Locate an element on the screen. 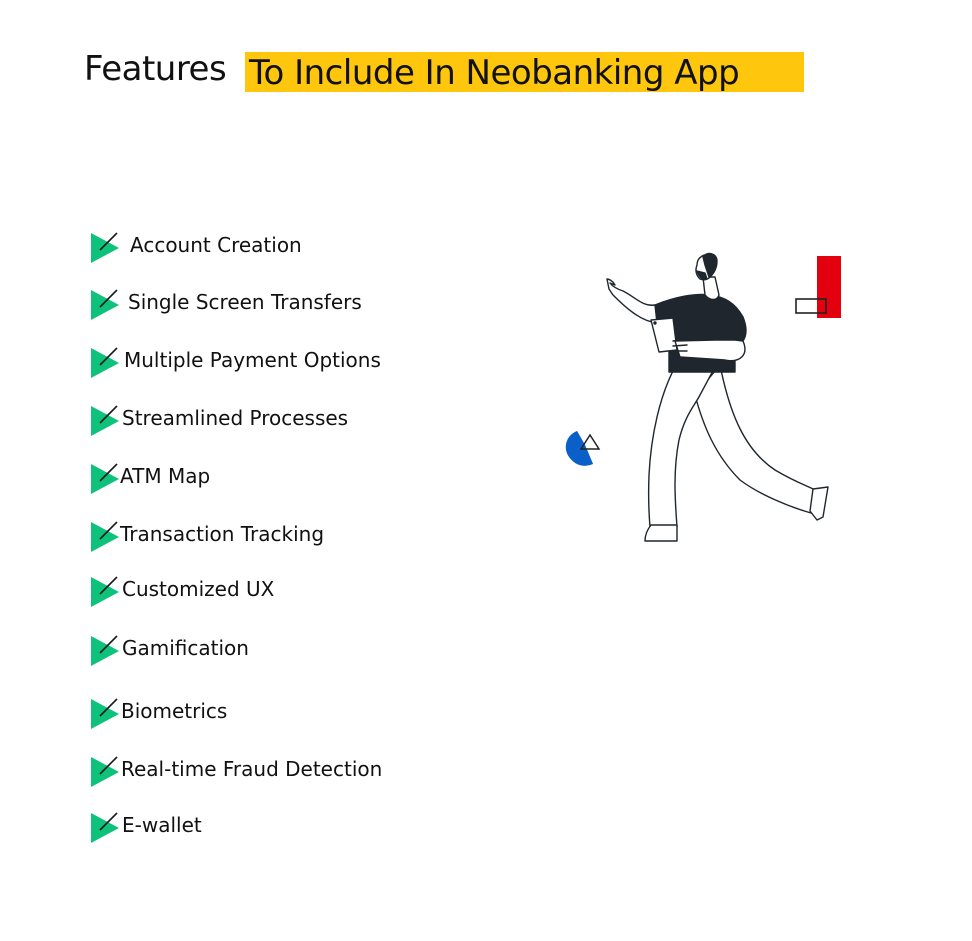 The height and width of the screenshot is (941, 972). walking-man-illustration is located at coordinates (703, 397).